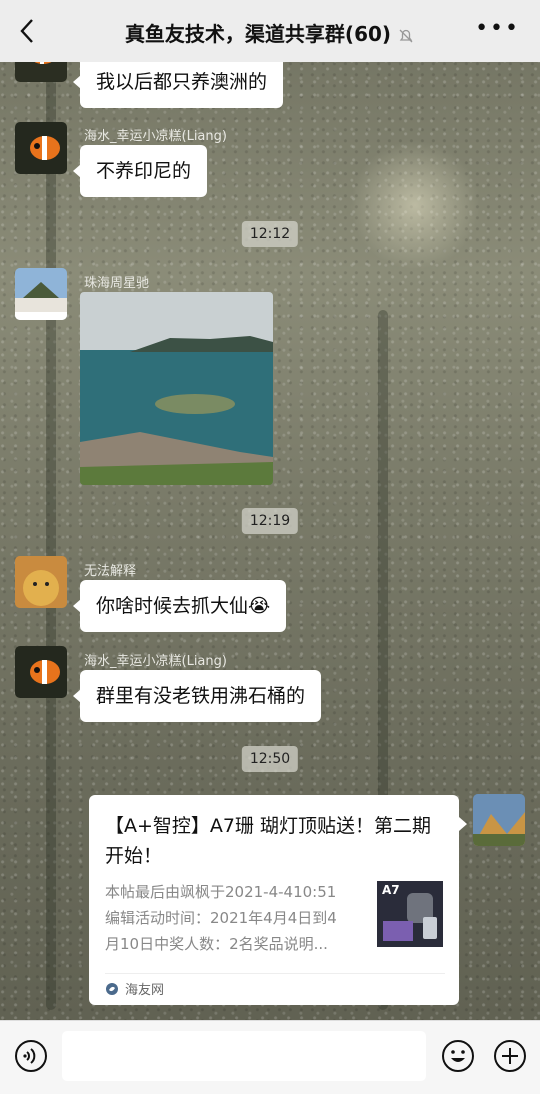  Describe the element at coordinates (221, 892) in the screenshot. I see `description-line: 本帖最后由飒枫于2021-4-410:51` at that location.